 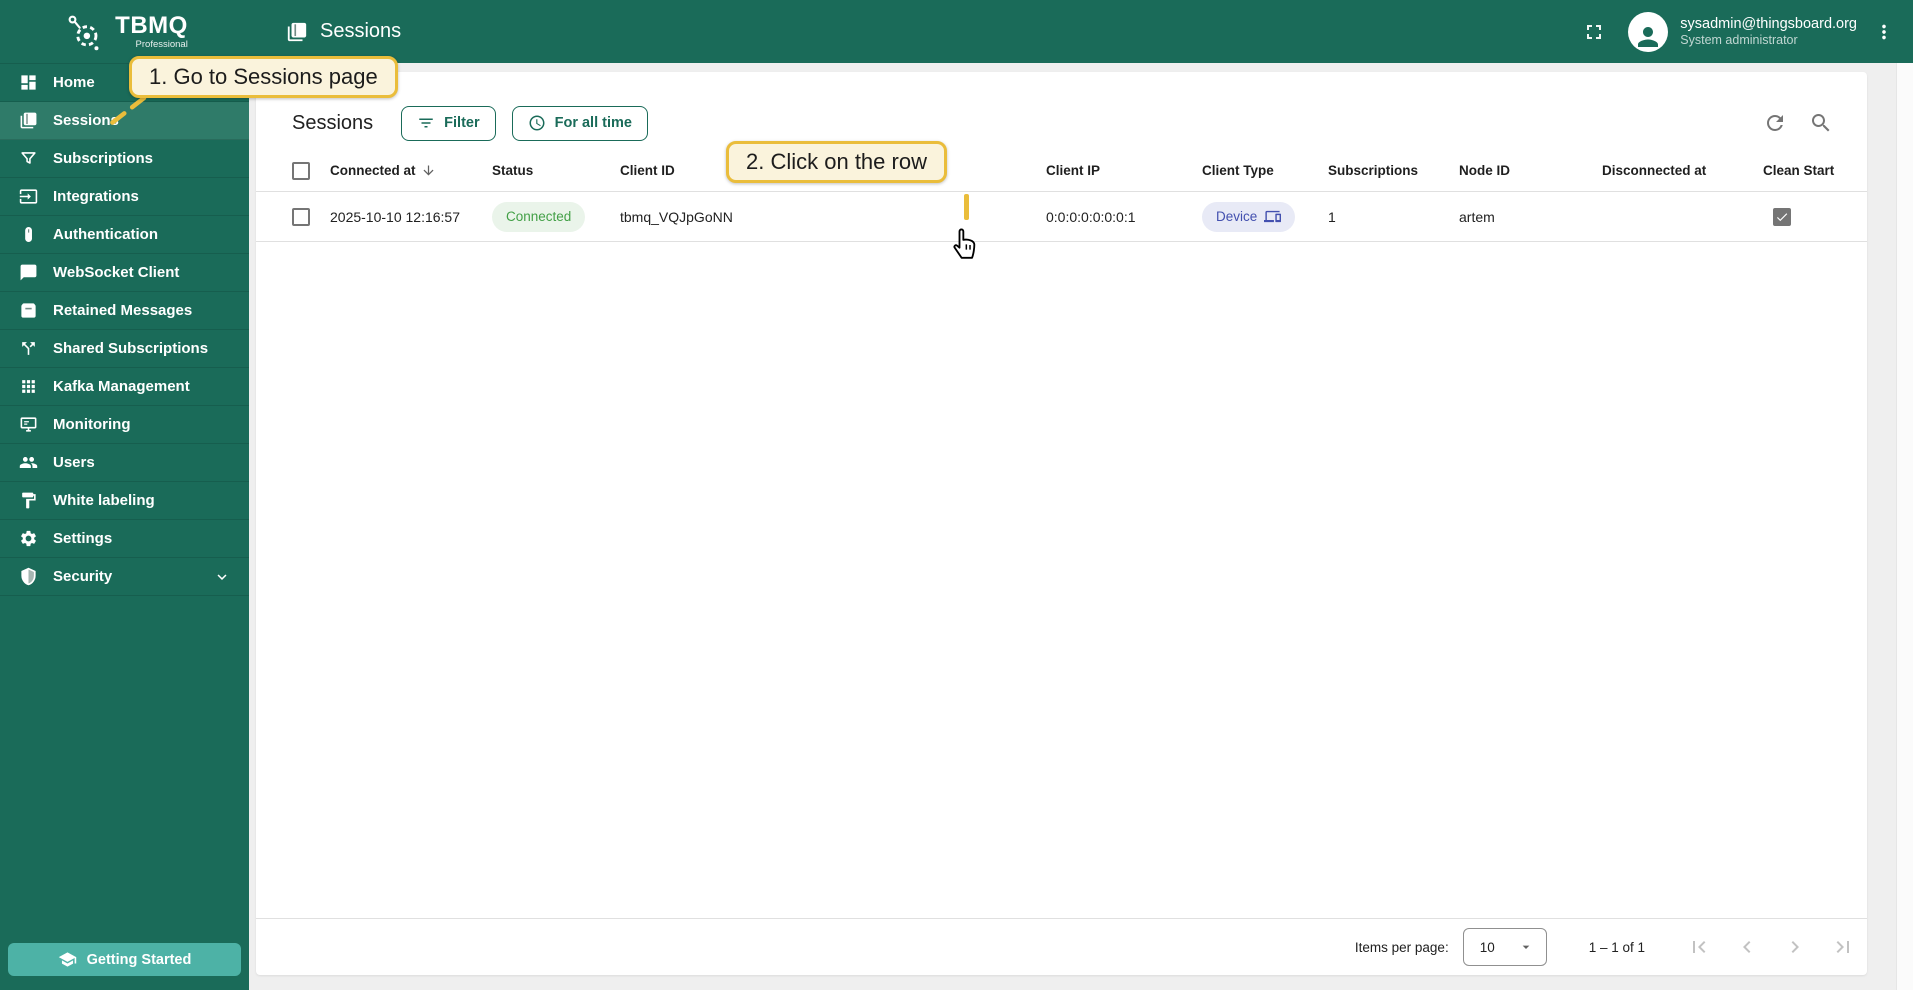 I want to click on sidebar-item-kafka-management: Kafka Management, so click(x=124, y=387).